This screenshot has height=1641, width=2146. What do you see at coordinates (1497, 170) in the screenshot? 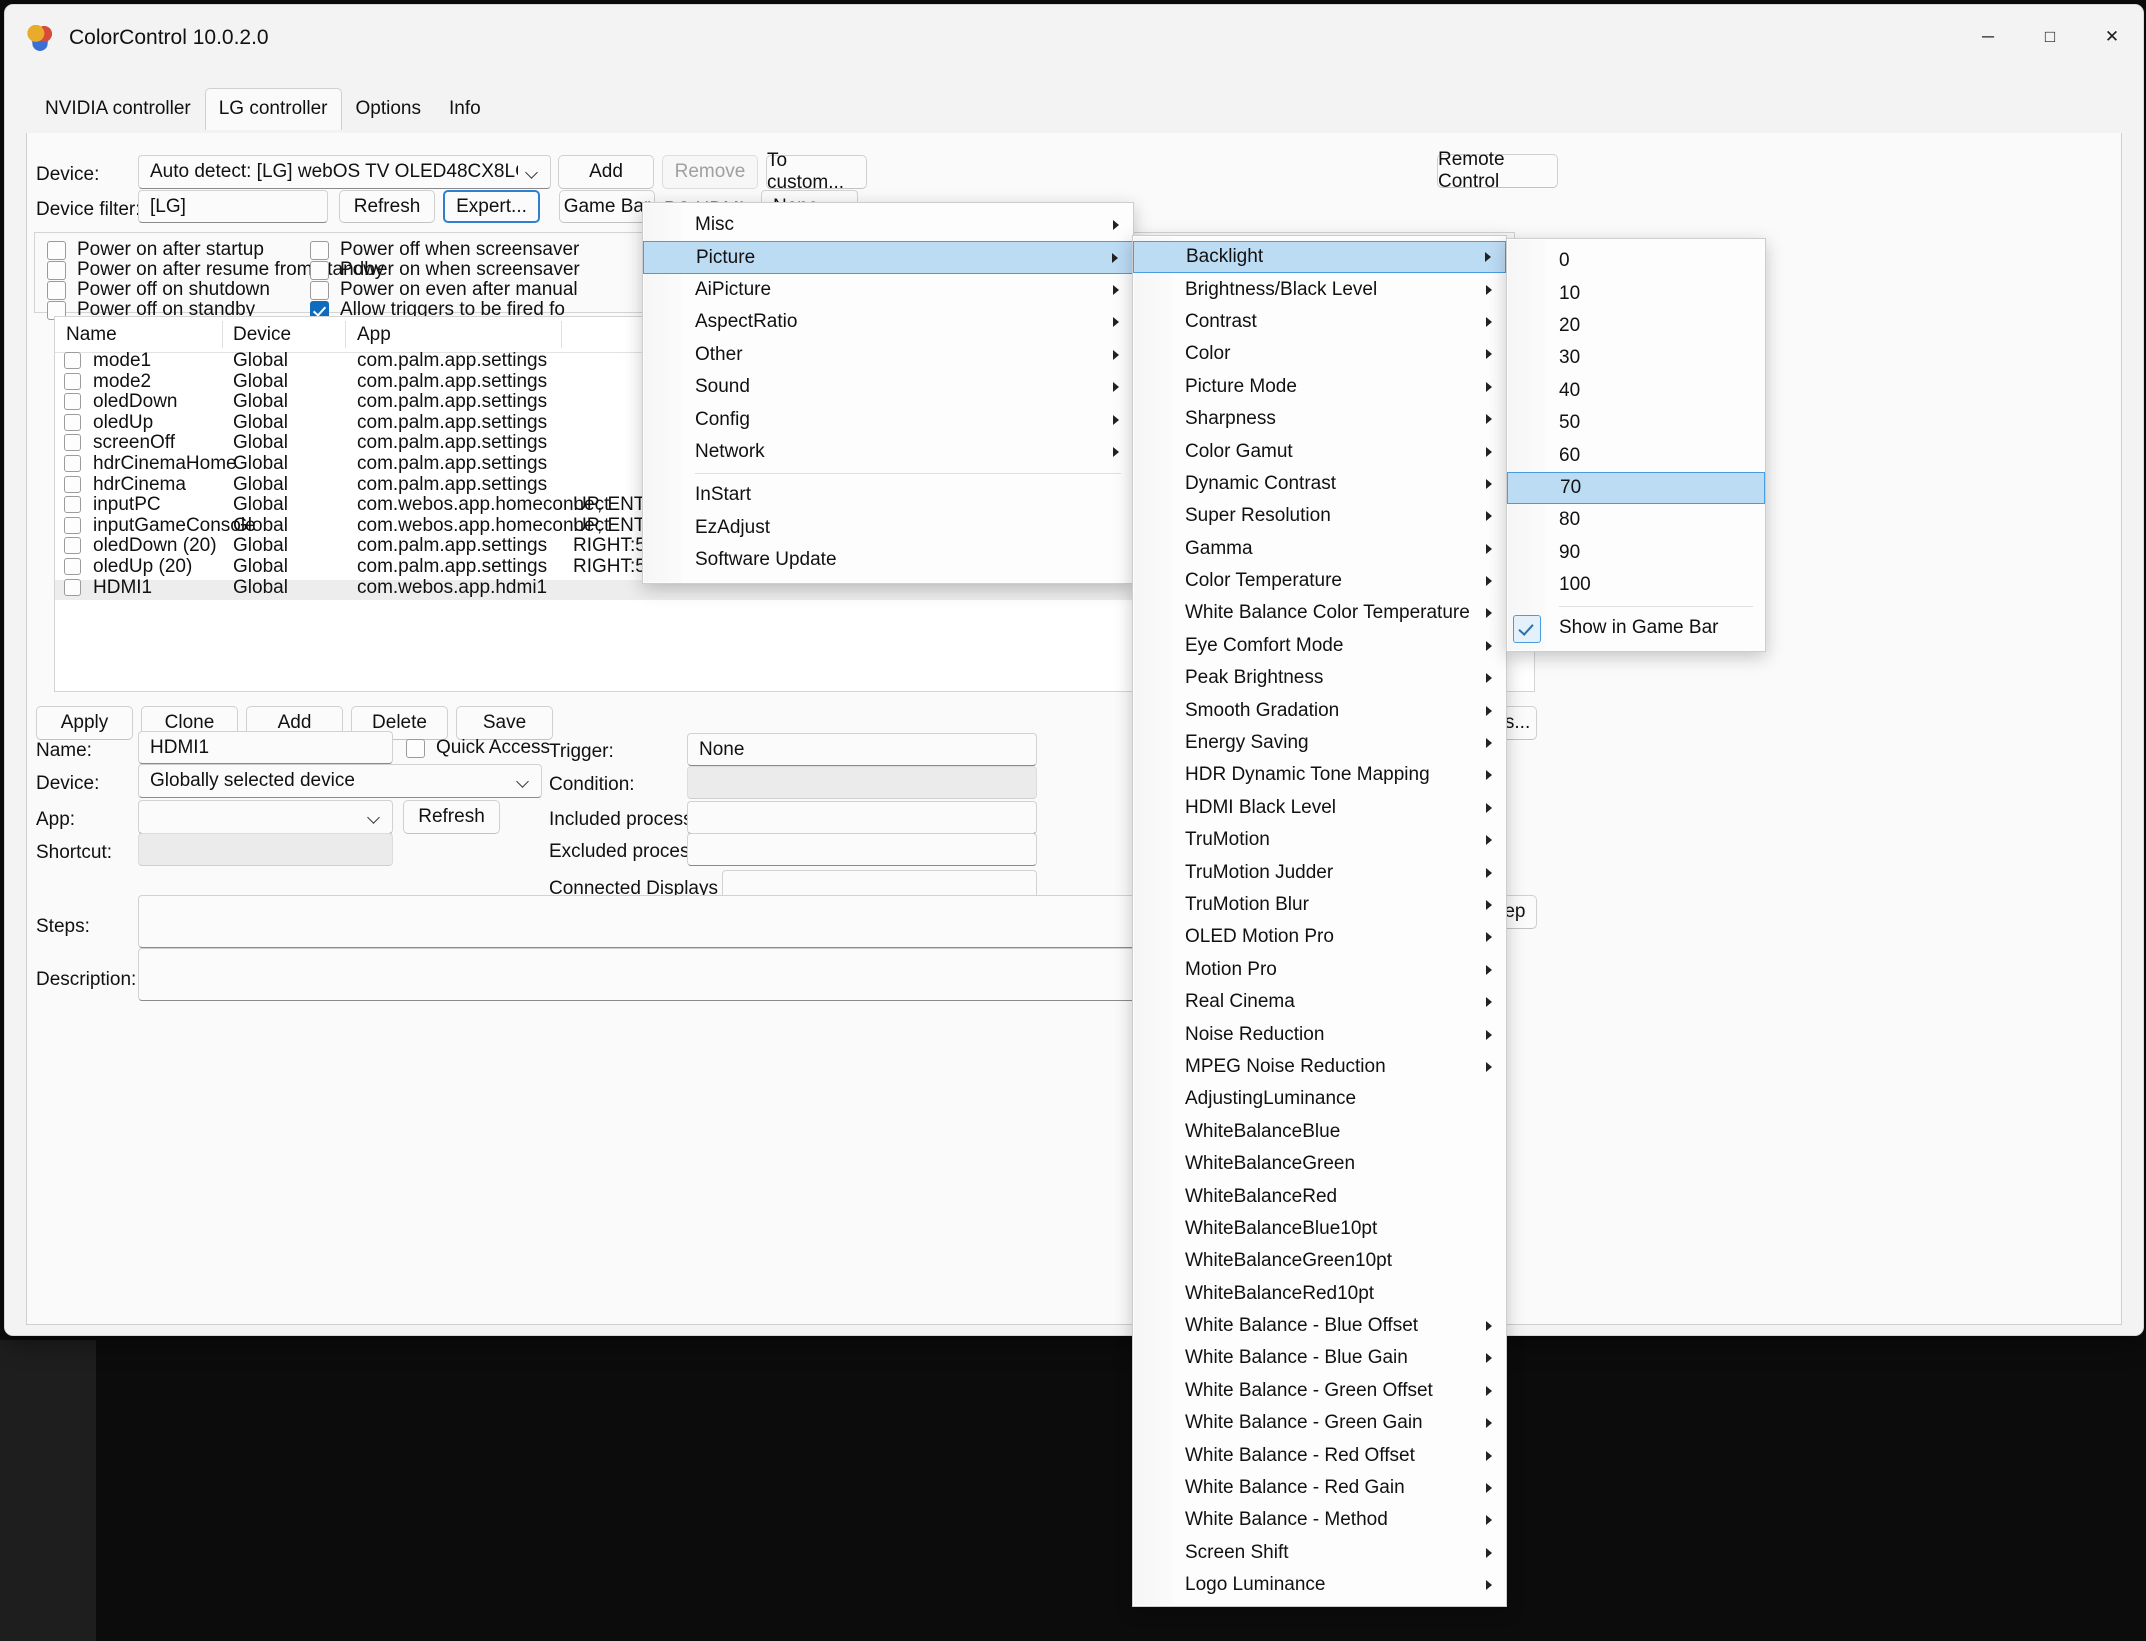
I see `remote-control-button: Remote Control` at bounding box center [1497, 170].